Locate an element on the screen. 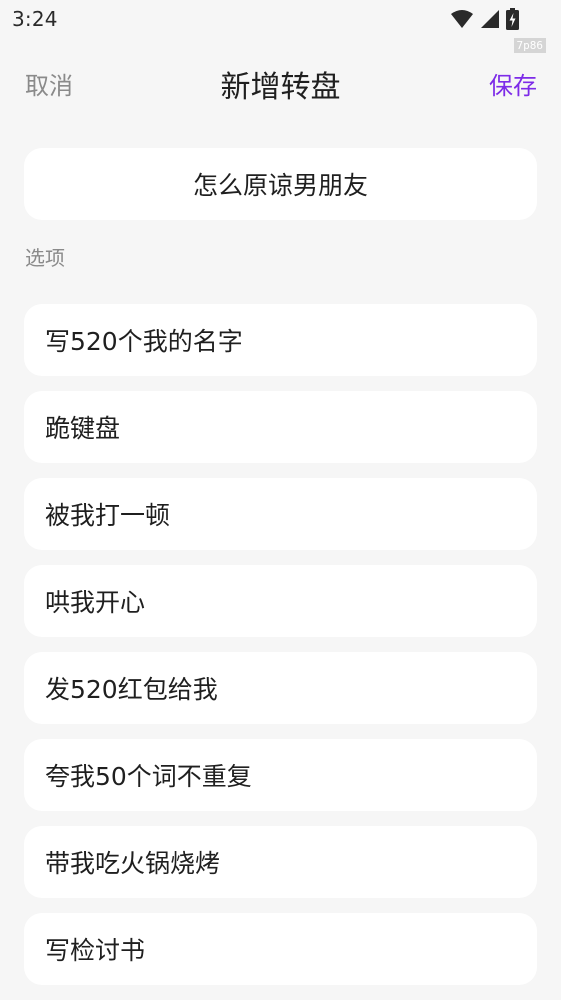 The image size is (561, 1000). app-header: 取消 新增转盘 保存 is located at coordinates (280, 82).